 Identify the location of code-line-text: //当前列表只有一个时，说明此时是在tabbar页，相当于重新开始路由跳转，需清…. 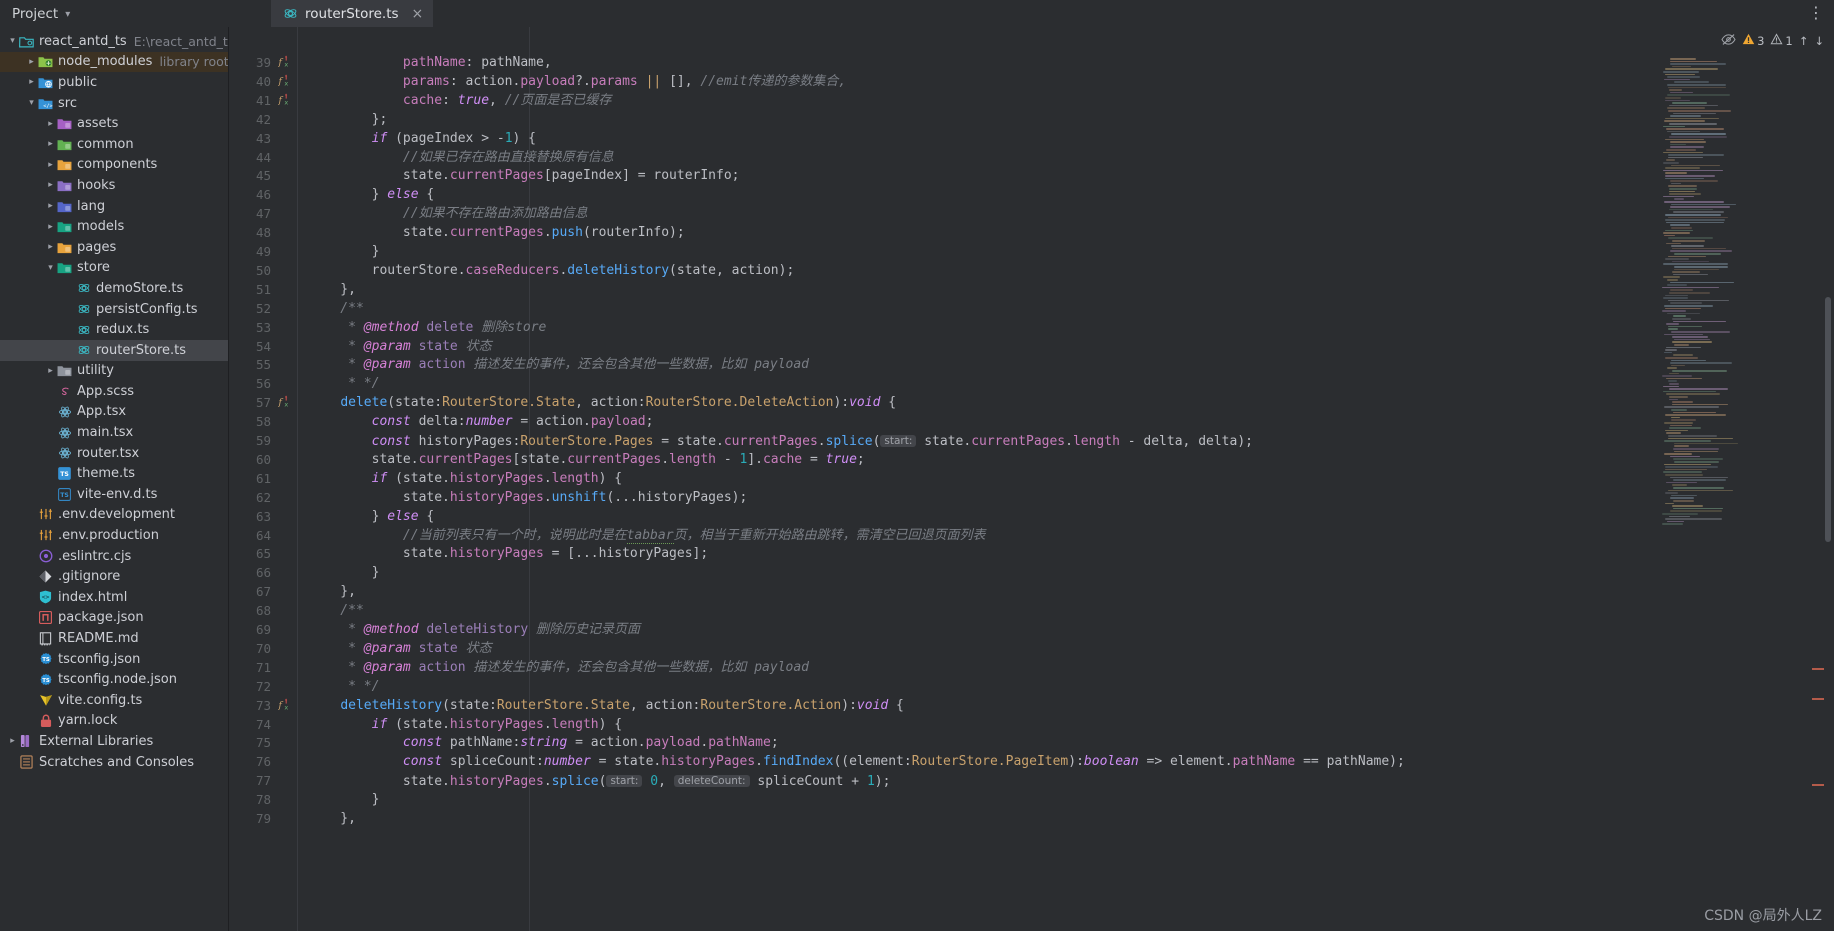
(647, 536).